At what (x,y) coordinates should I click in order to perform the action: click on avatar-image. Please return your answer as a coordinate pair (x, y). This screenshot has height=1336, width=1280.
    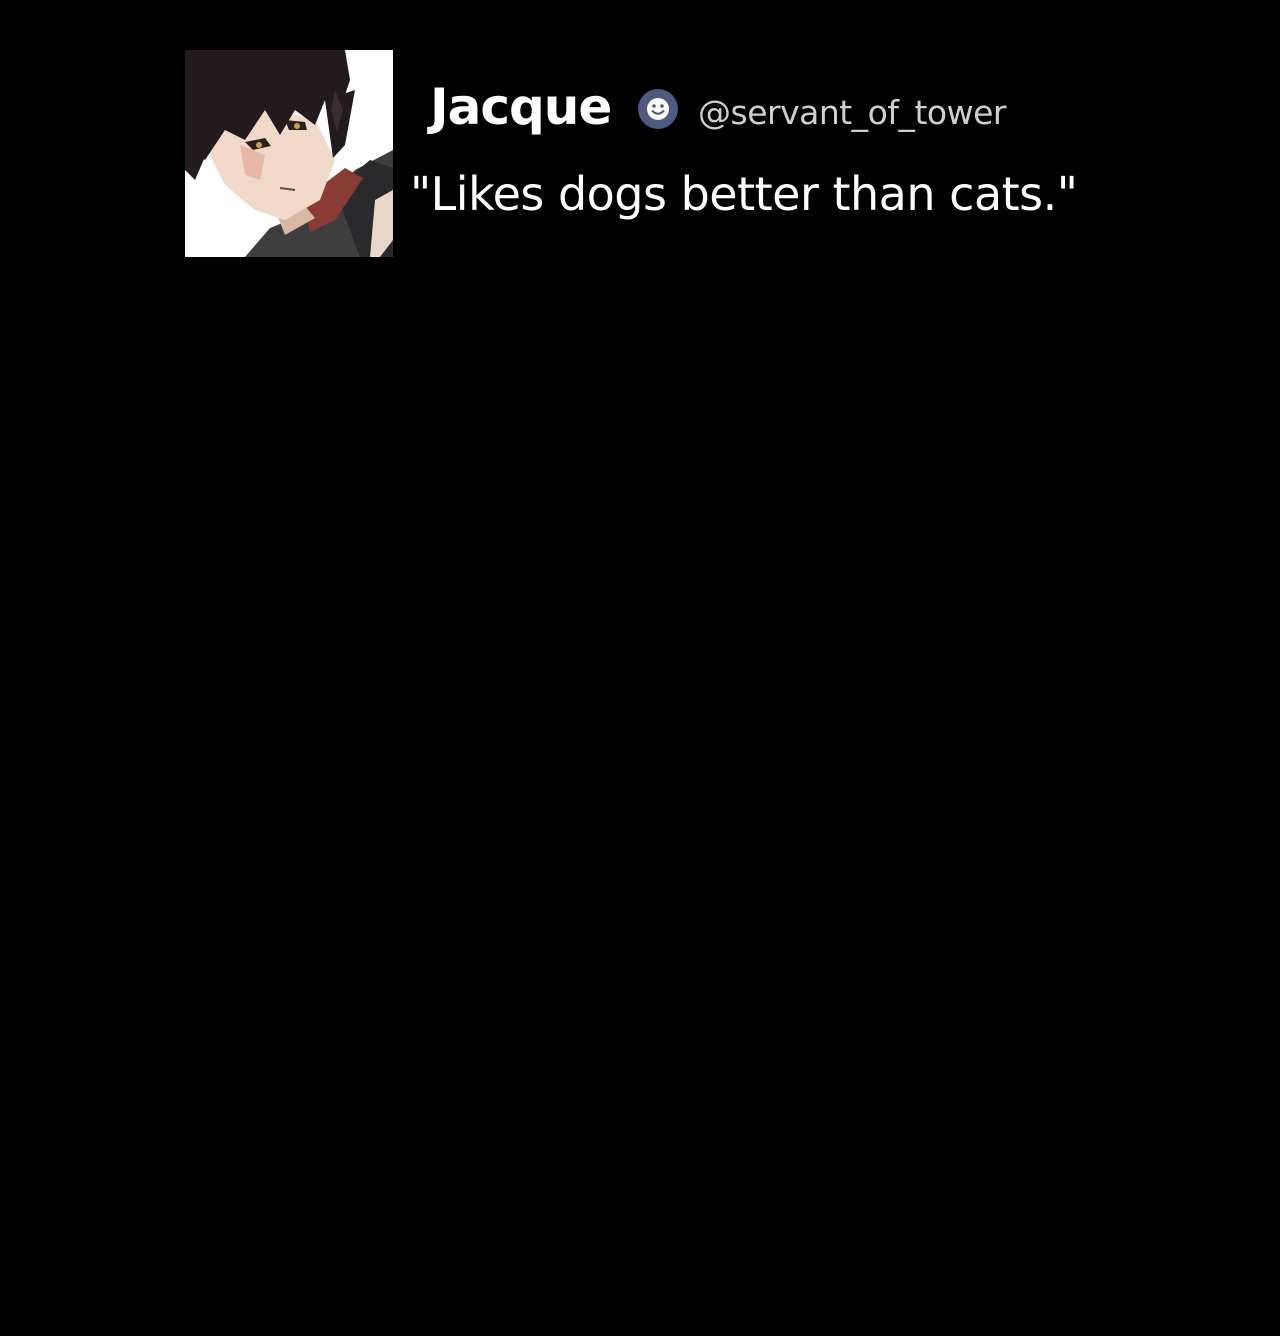
    Looking at the image, I should click on (289, 153).